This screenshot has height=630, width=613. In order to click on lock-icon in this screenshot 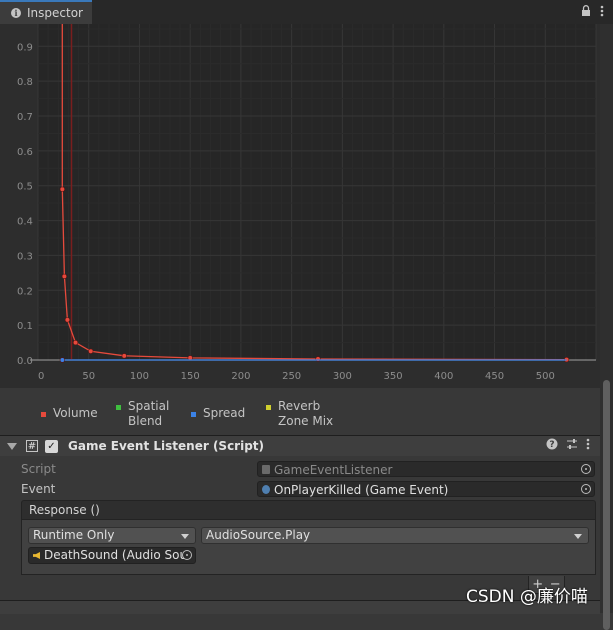, I will do `click(586, 12)`.